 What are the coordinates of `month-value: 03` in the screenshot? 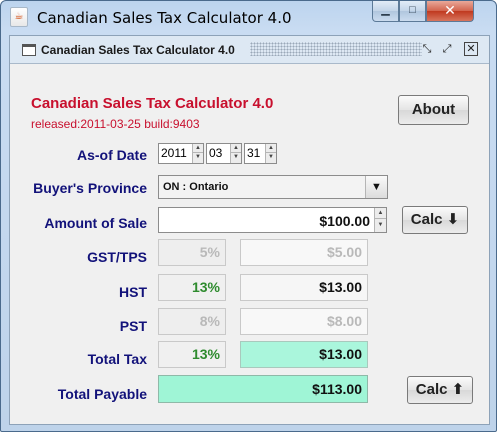 It's located at (216, 153).